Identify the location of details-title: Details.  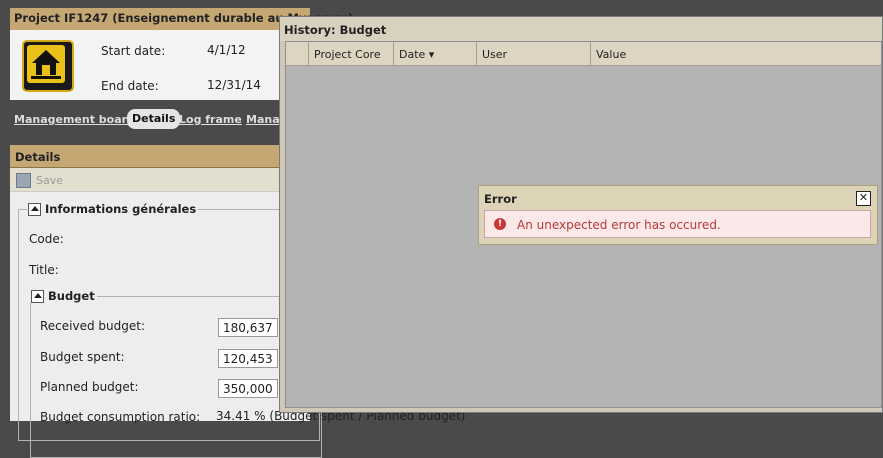
(38, 157).